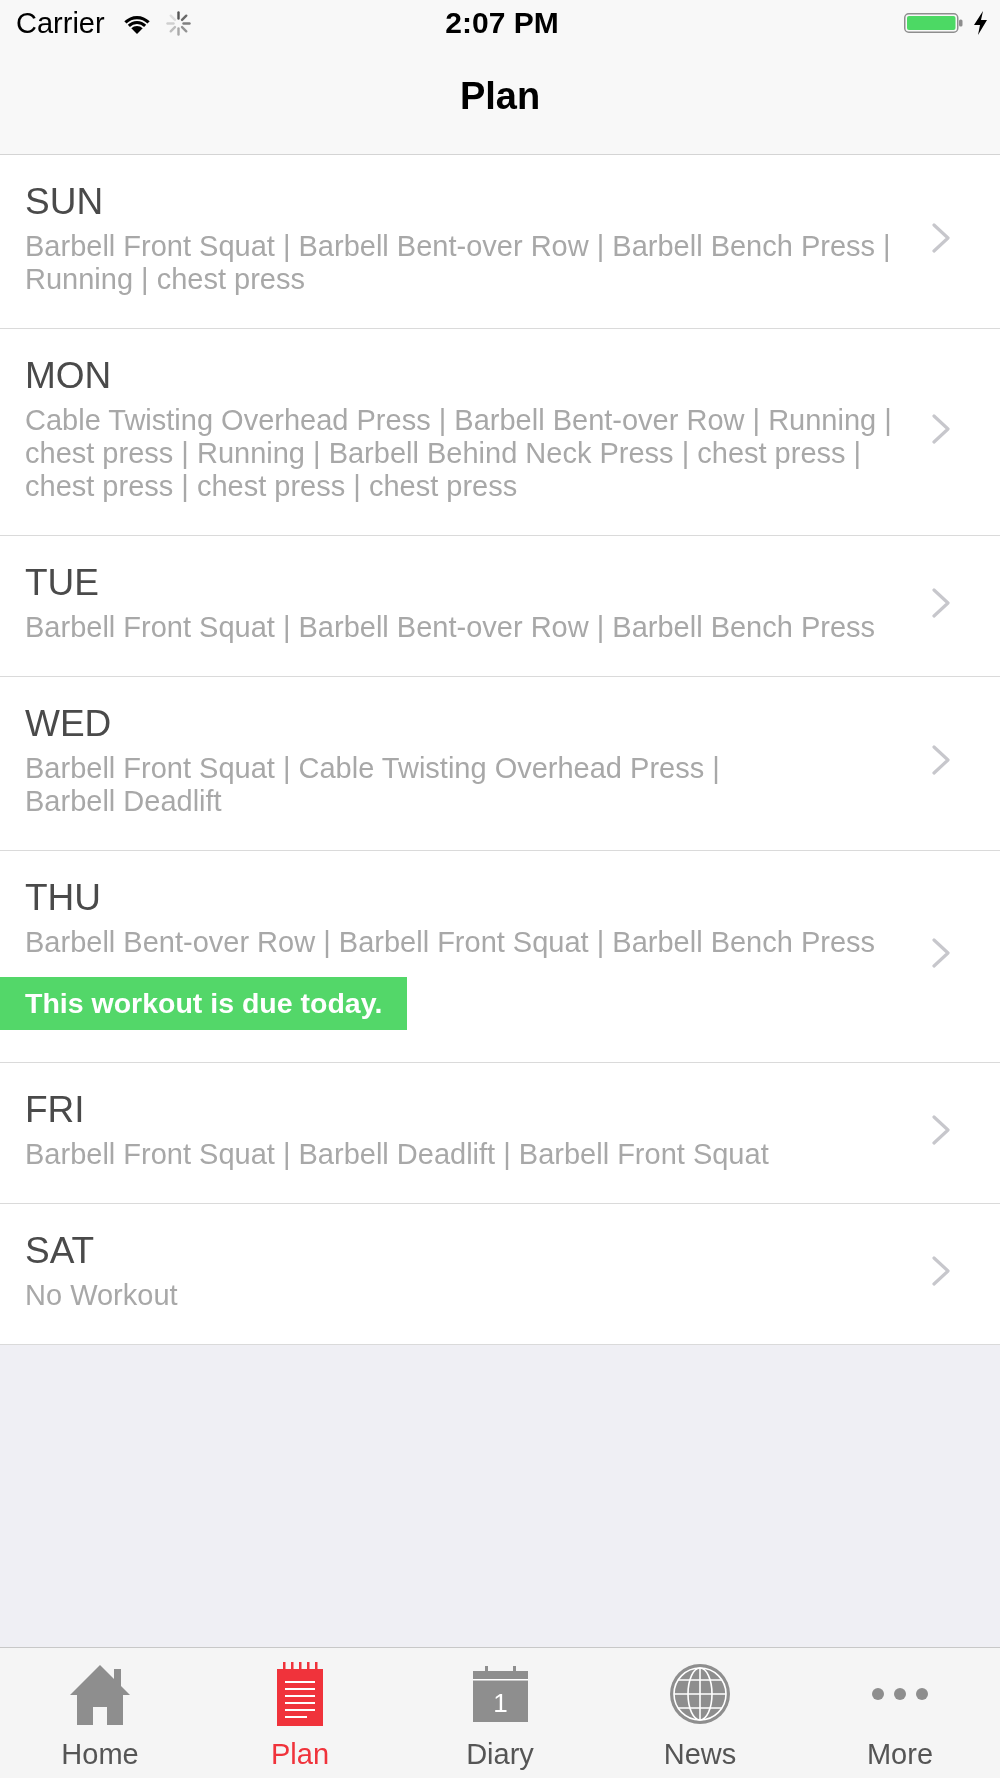  I want to click on exercise-list-text: Barbell Front Squat | Barbell Bent-over Row | Barbell Bench Press | Running | chest press, so click(458, 263).